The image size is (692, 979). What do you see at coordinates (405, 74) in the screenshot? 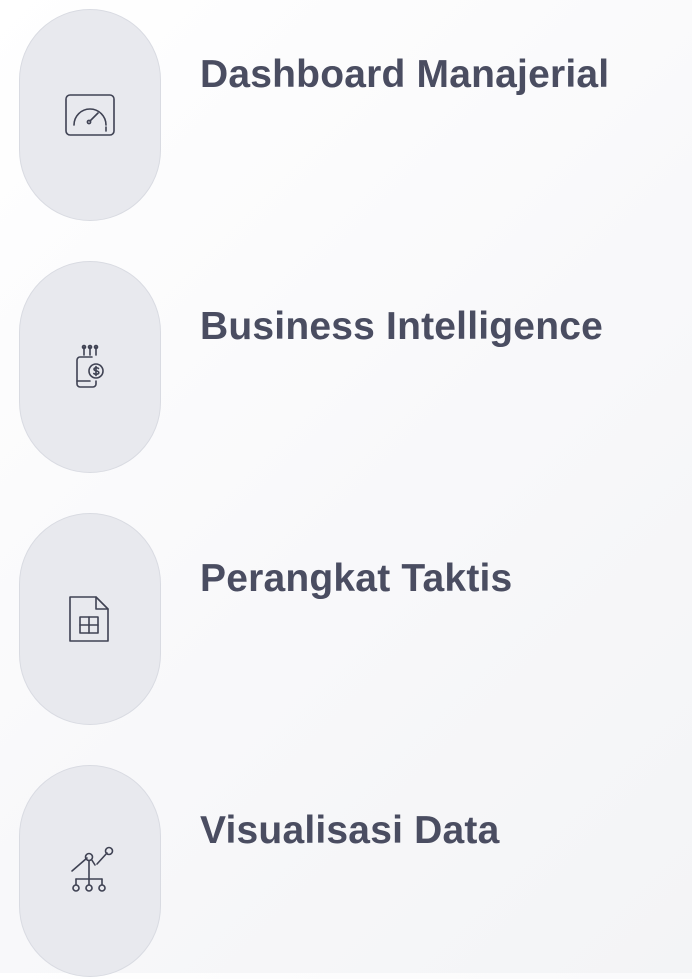
I see `feature-title: Dashboard Manajerial` at bounding box center [405, 74].